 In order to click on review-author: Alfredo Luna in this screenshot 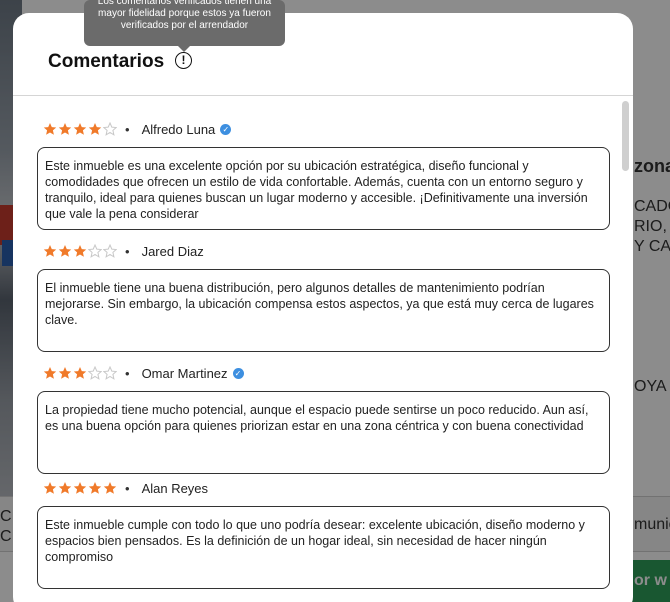, I will do `click(178, 129)`.